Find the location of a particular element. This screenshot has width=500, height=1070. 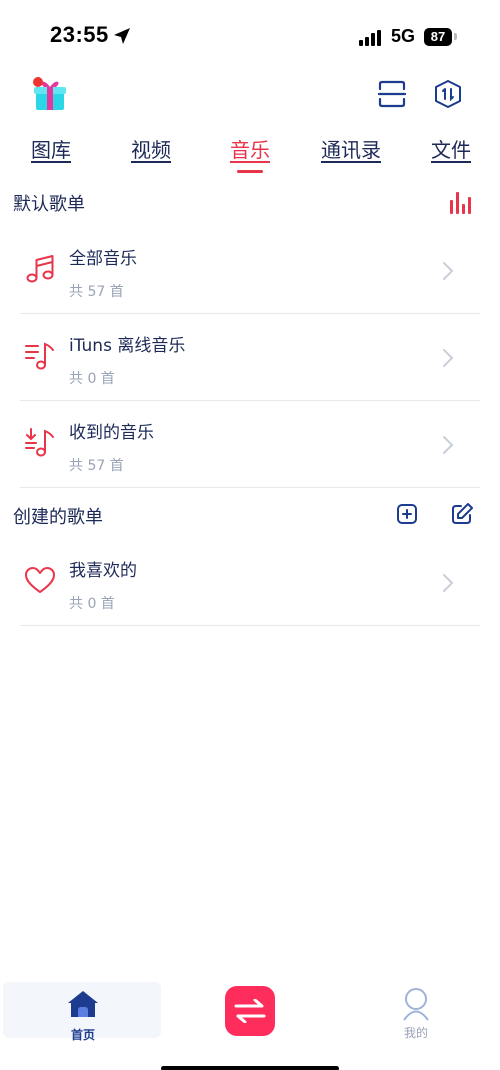

music-note-icon is located at coordinates (40, 271).